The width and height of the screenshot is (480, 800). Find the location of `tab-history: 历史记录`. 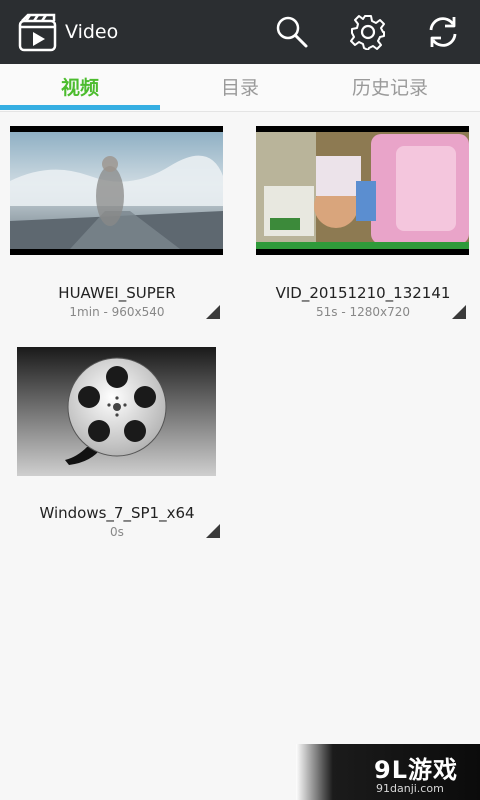

tab-history: 历史记录 is located at coordinates (390, 88).